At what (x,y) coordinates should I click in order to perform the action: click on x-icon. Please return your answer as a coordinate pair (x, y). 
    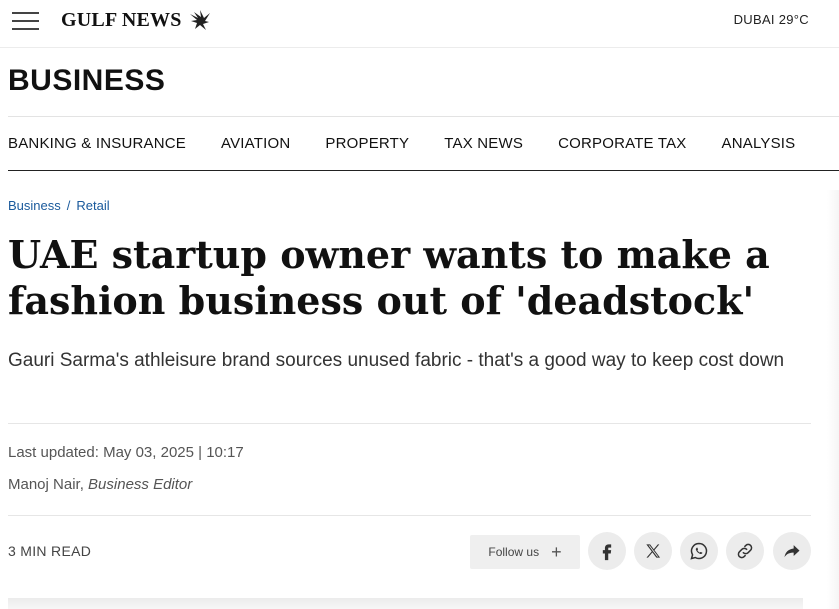
    Looking at the image, I should click on (653, 551).